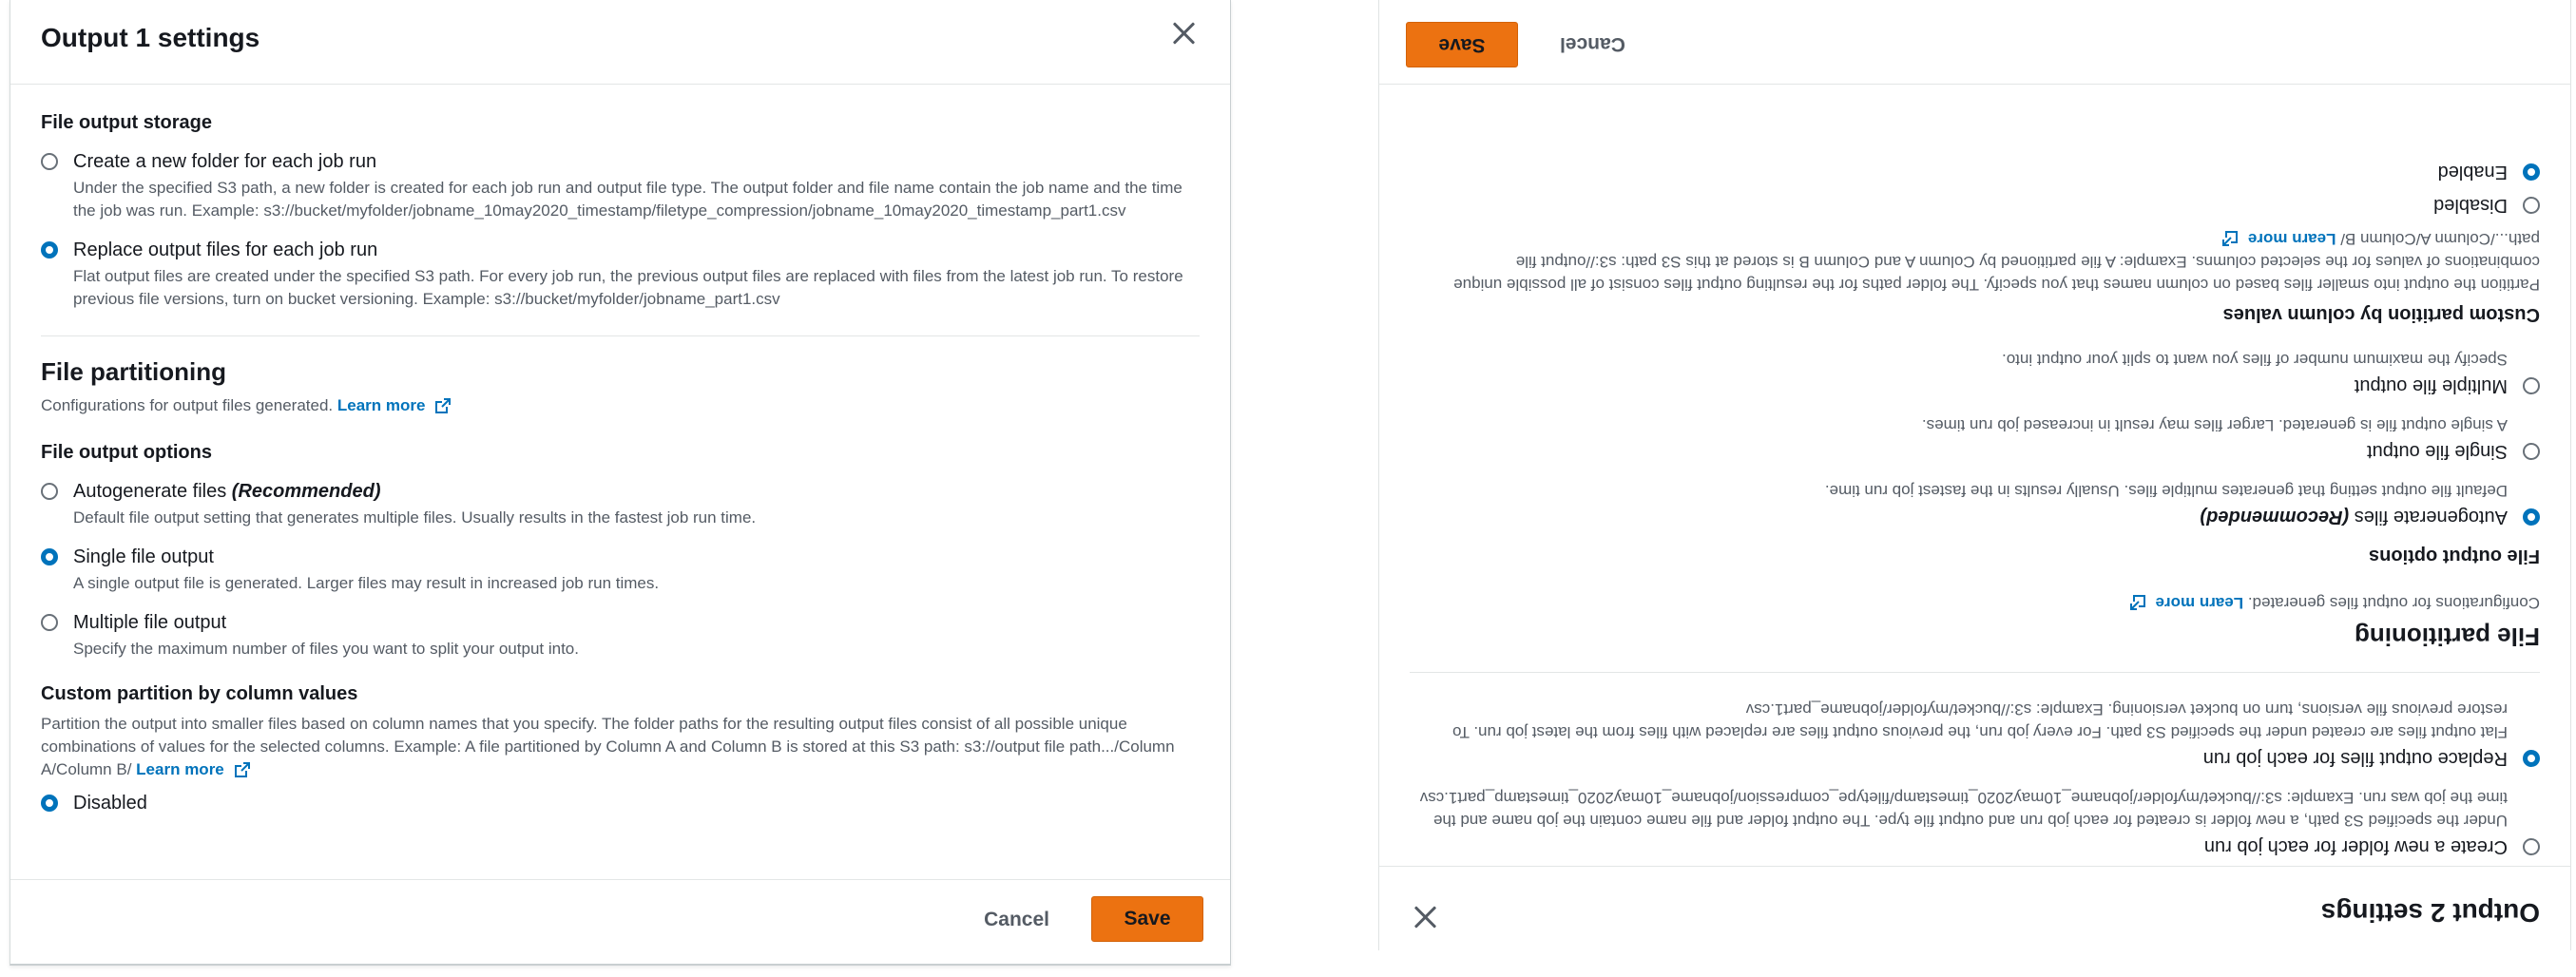 This screenshot has width=2576, height=977. Describe the element at coordinates (2430, 913) in the screenshot. I see `dialog-title: Output 2 settings` at that location.